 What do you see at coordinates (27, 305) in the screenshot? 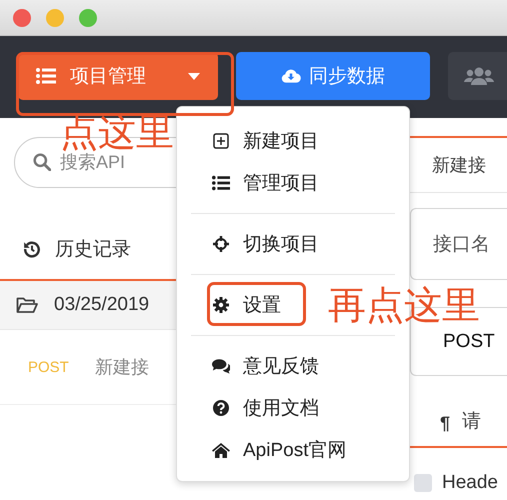
I see `open-folder-icon` at bounding box center [27, 305].